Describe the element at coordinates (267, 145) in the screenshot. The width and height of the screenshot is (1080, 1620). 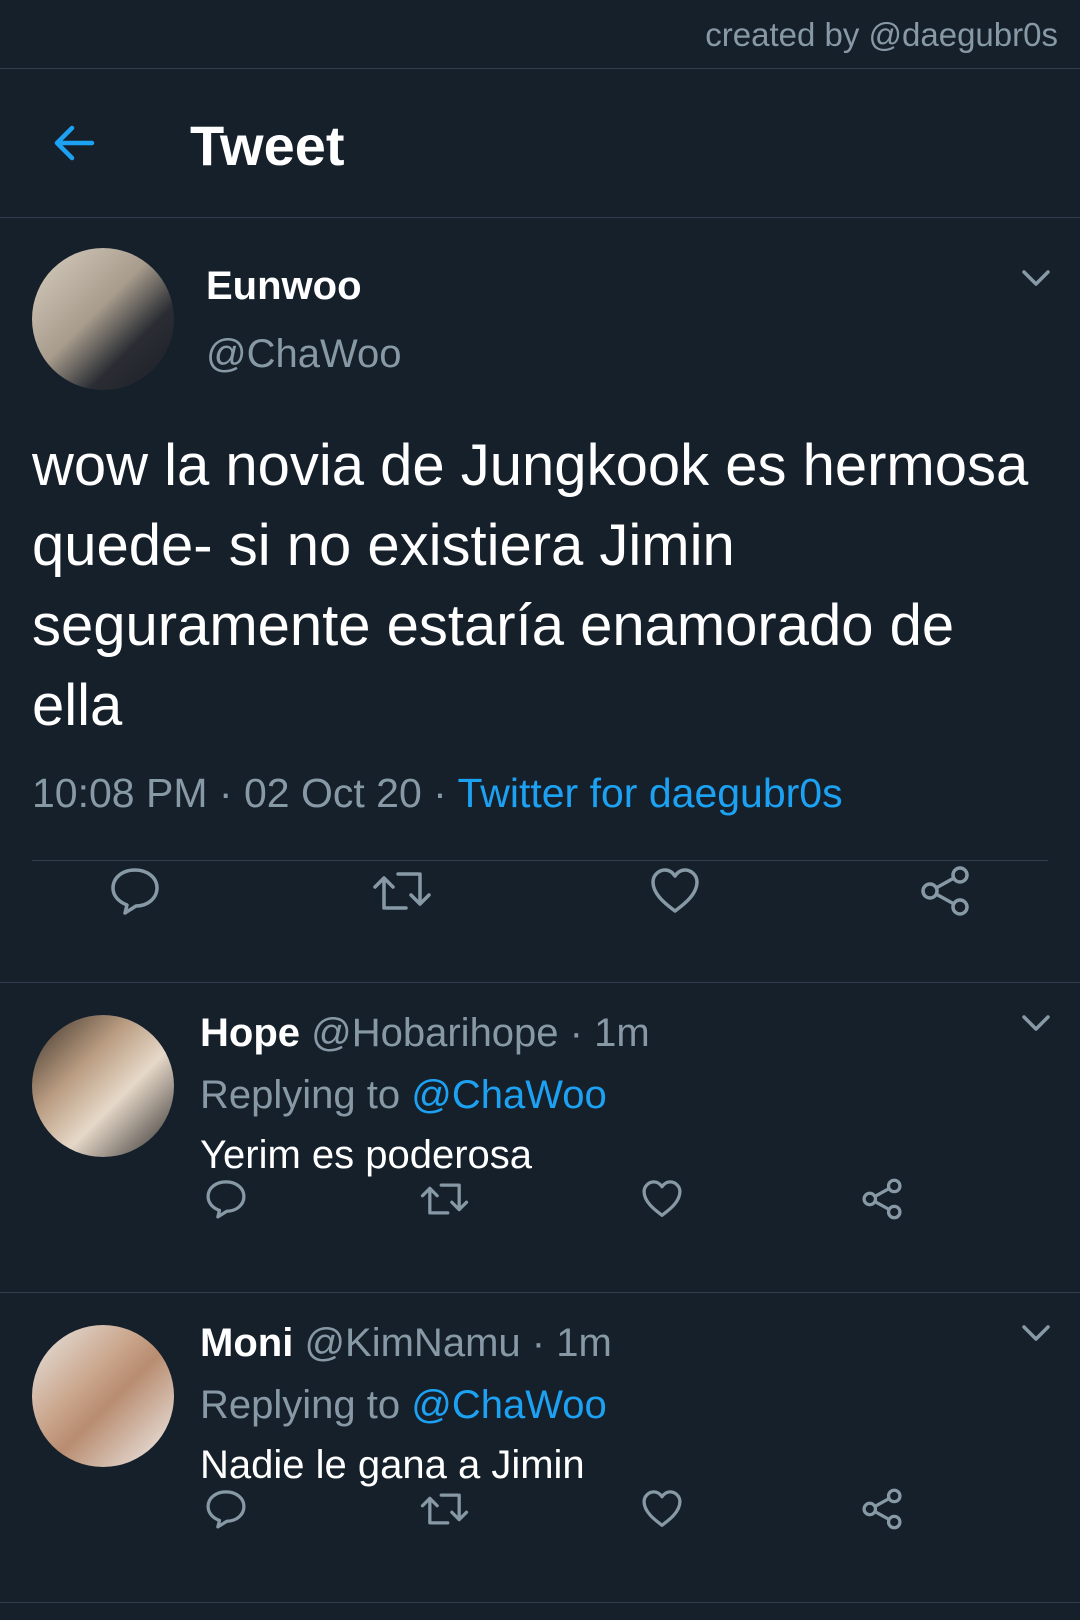
I see `page-title: Tweet` at that location.